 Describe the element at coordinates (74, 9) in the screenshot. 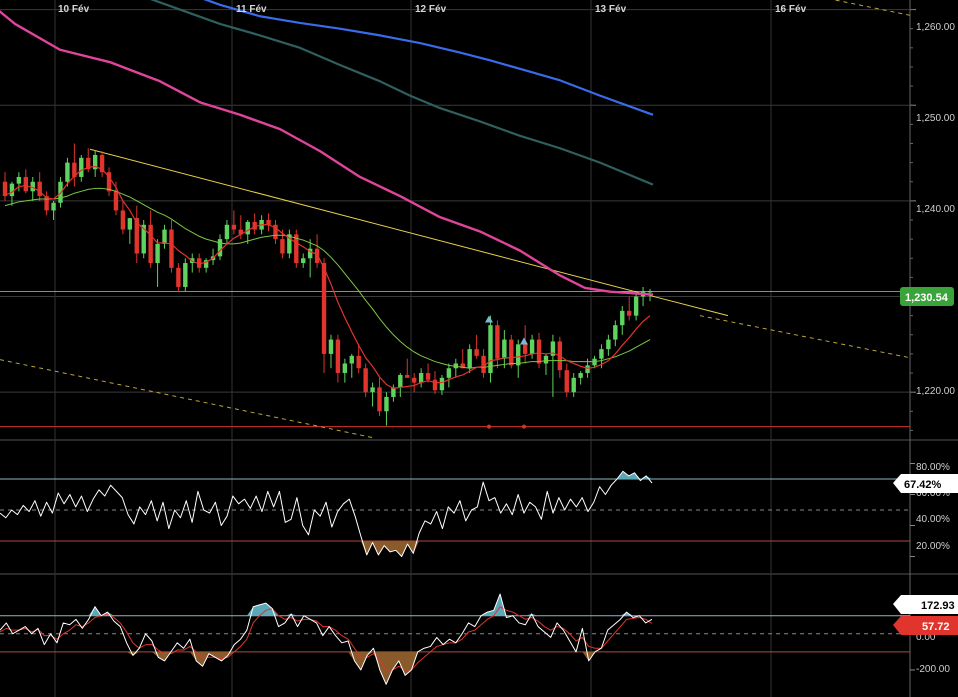

I see `date-label-10: 10 Fév` at that location.